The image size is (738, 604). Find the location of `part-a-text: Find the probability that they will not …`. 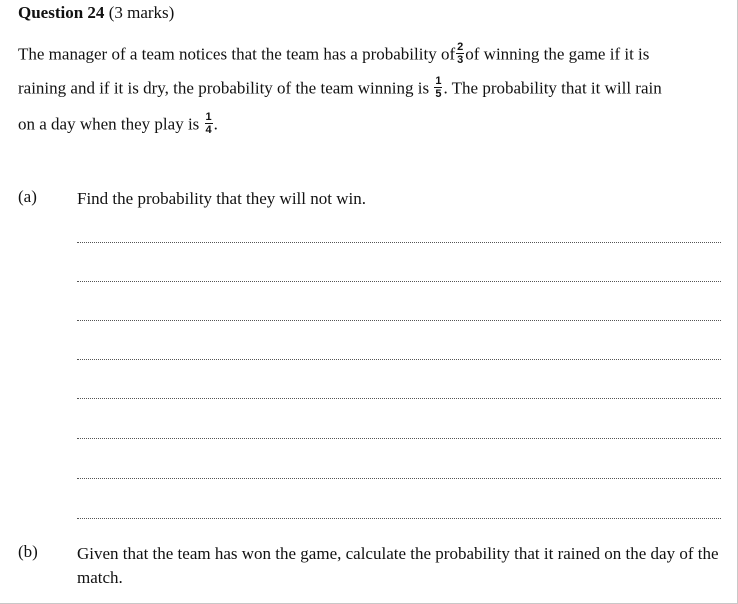

part-a-text: Find the probability that they will not … is located at coordinates (221, 198).